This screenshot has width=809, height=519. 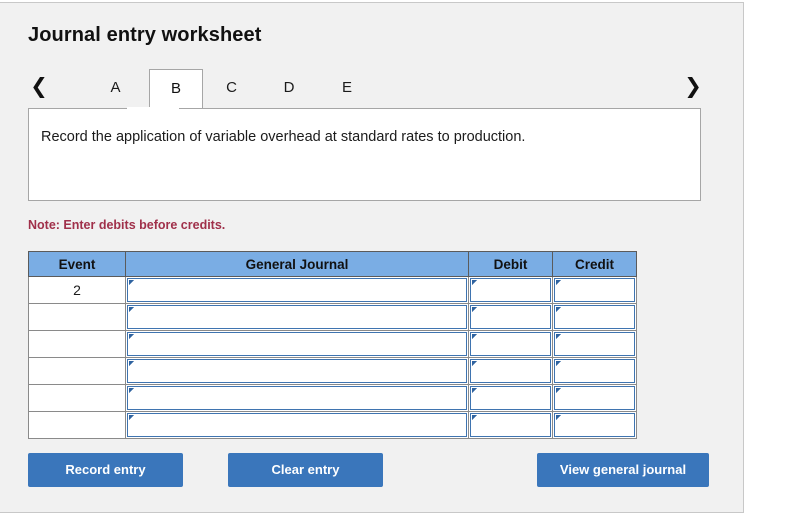 What do you see at coordinates (77, 290) in the screenshot?
I see `event-number-cell: 2` at bounding box center [77, 290].